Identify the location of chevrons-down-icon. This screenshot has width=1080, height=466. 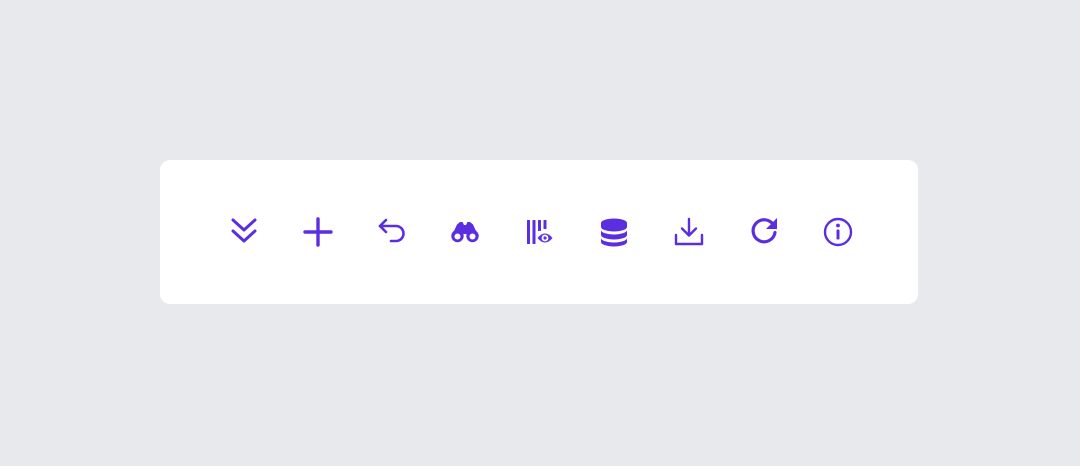
(244, 230).